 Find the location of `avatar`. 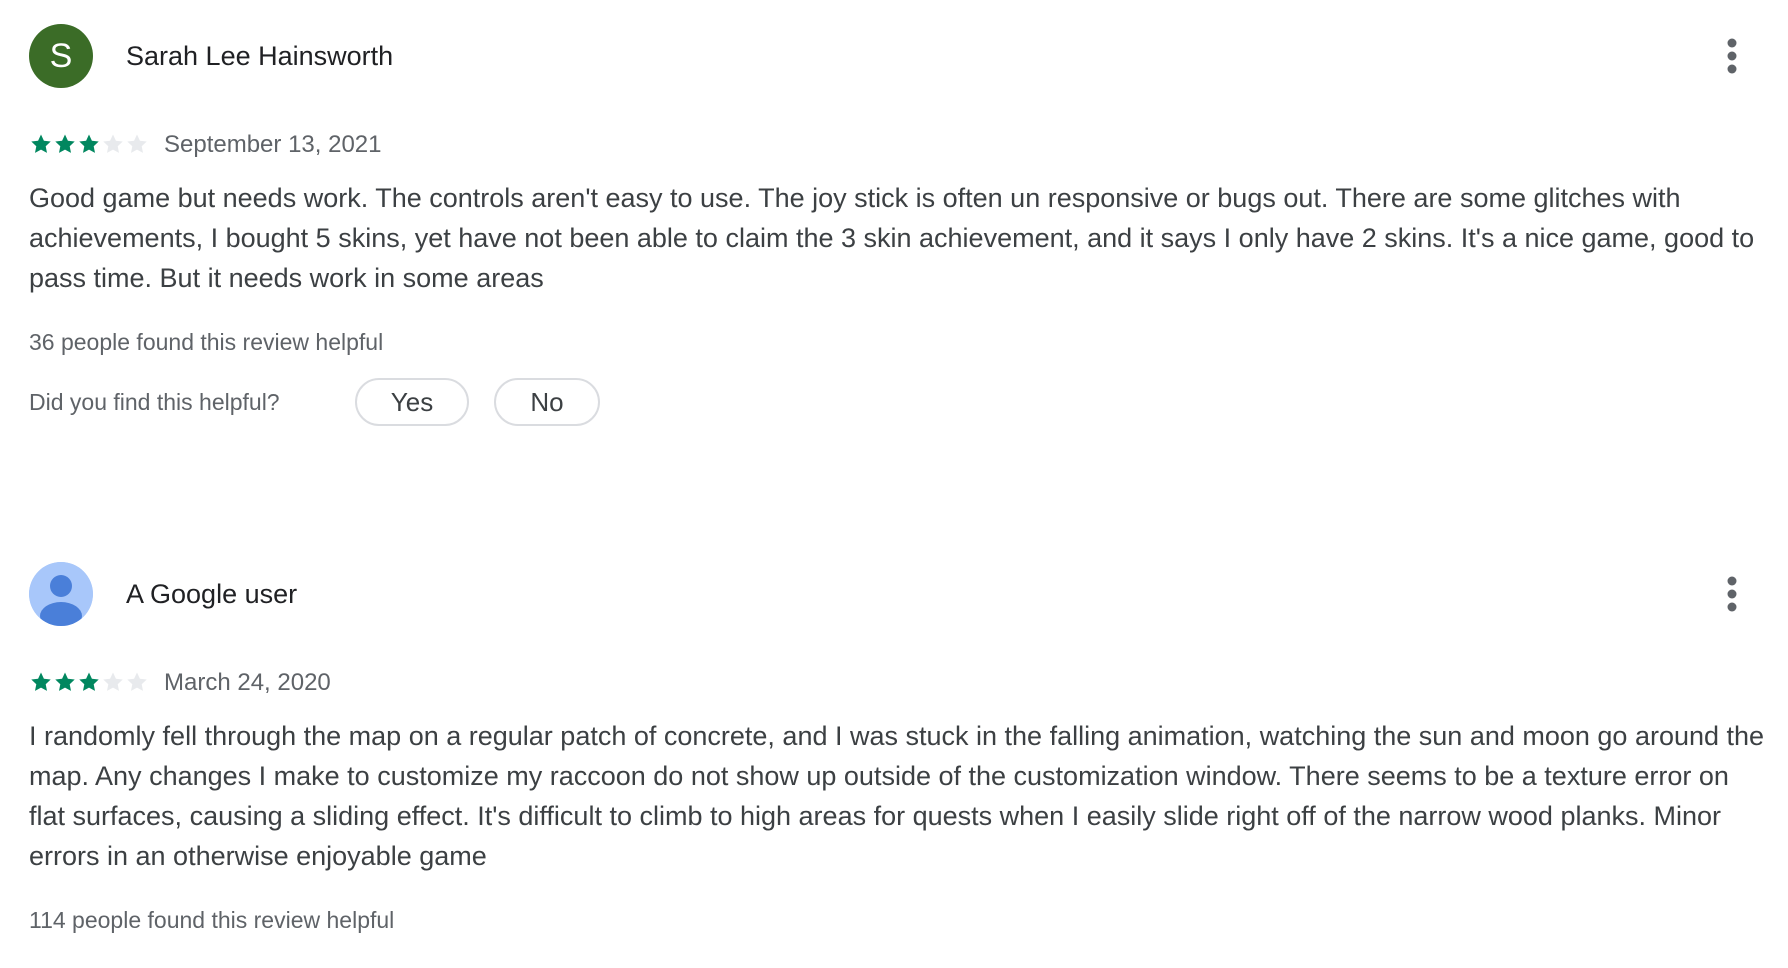

avatar is located at coordinates (61, 594).